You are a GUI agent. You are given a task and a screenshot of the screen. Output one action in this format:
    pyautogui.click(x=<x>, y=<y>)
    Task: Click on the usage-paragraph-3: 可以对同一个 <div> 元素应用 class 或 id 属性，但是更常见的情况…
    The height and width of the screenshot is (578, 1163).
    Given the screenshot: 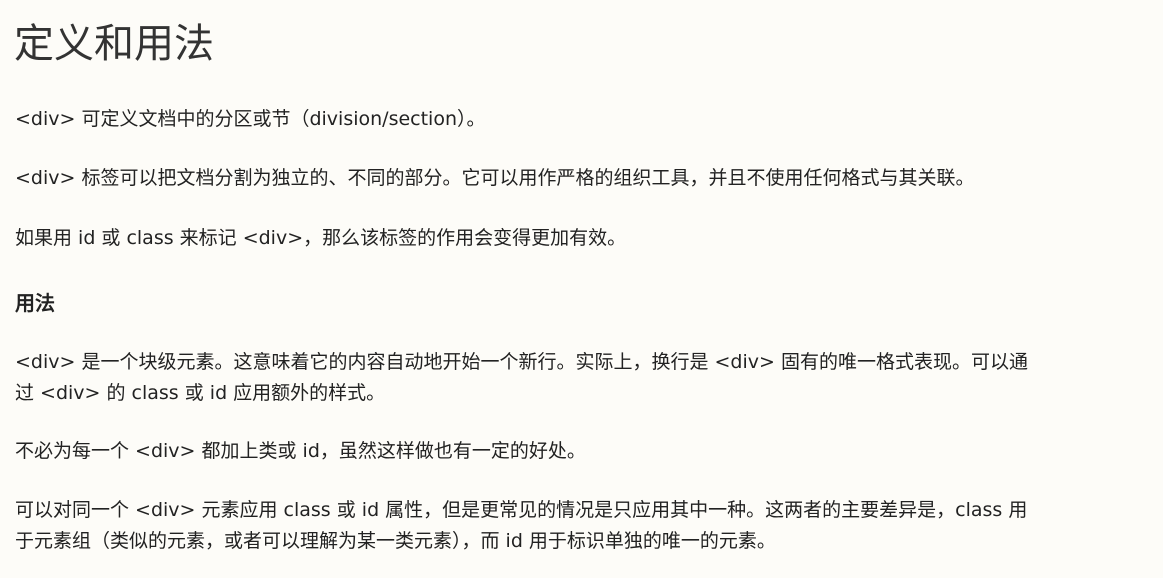 What is the action you would take?
    pyautogui.click(x=521, y=526)
    